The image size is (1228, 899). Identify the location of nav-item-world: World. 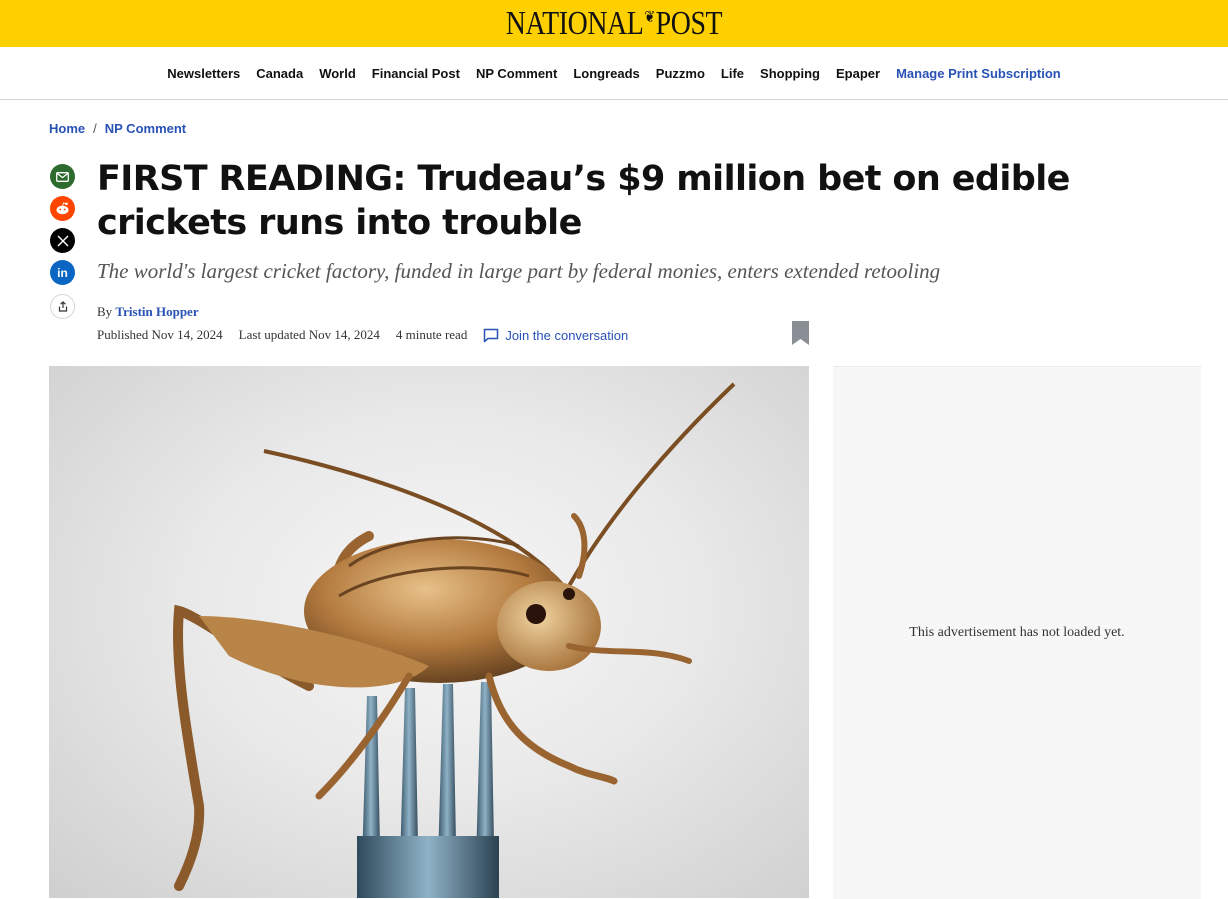
(337, 73).